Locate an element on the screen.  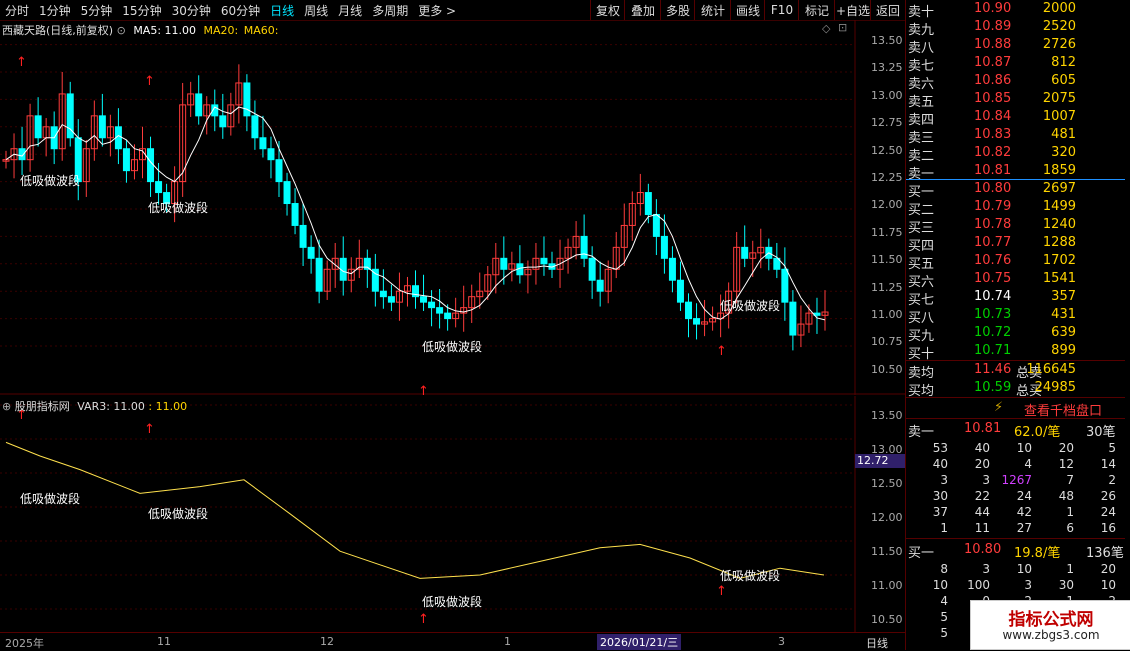
diamond-icon: ◇ is located at coordinates (826, 28).